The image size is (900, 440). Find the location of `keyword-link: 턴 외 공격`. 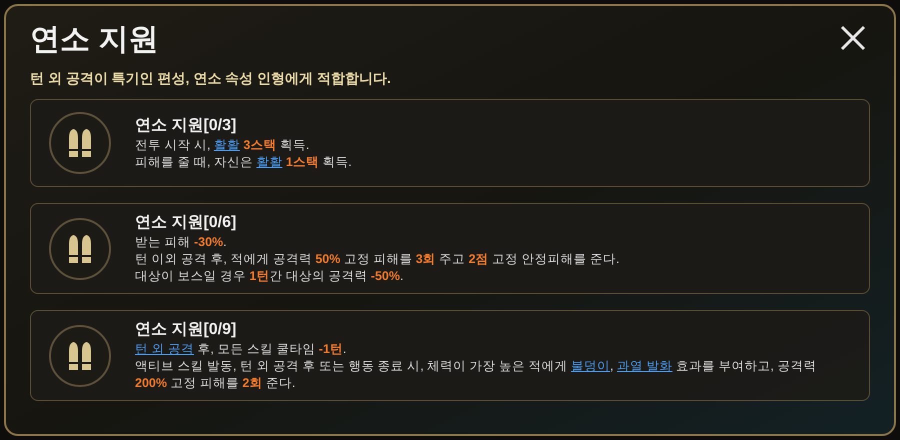

keyword-link: 턴 외 공격 is located at coordinates (164, 349).